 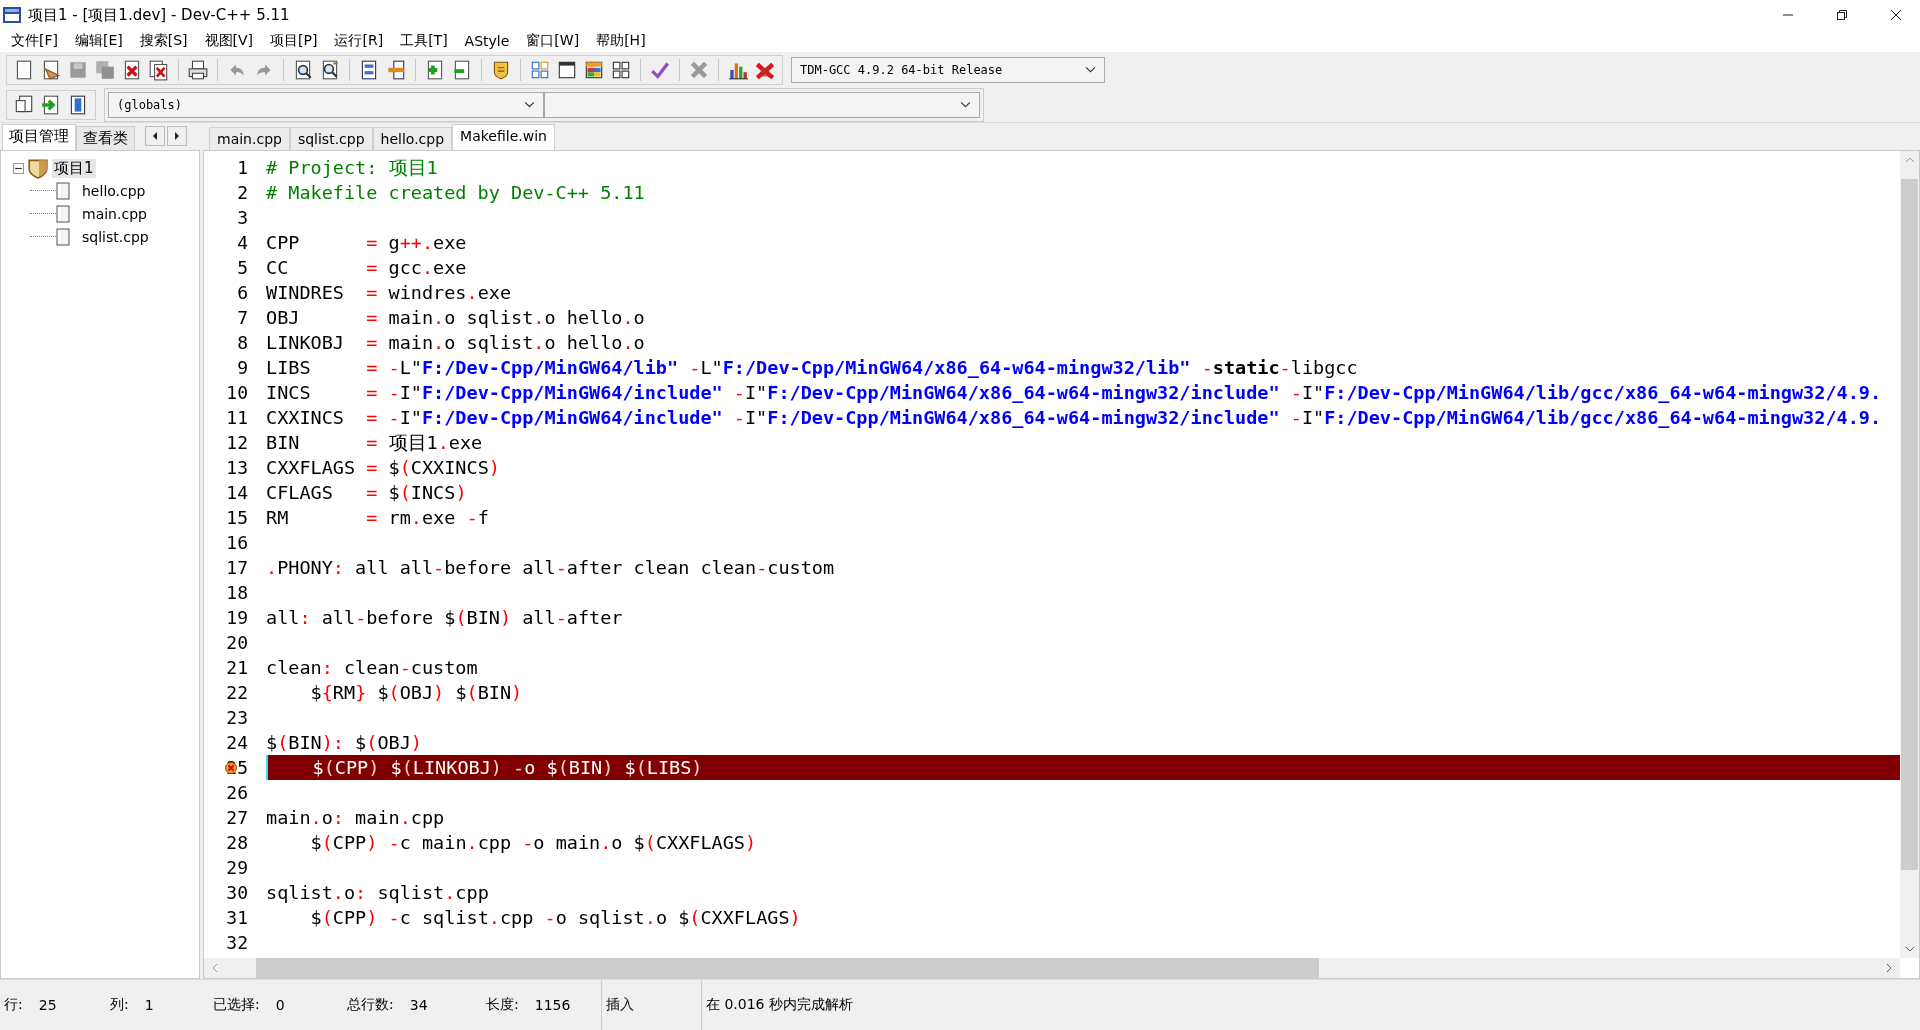 I want to click on line-number: 26, so click(x=237, y=792).